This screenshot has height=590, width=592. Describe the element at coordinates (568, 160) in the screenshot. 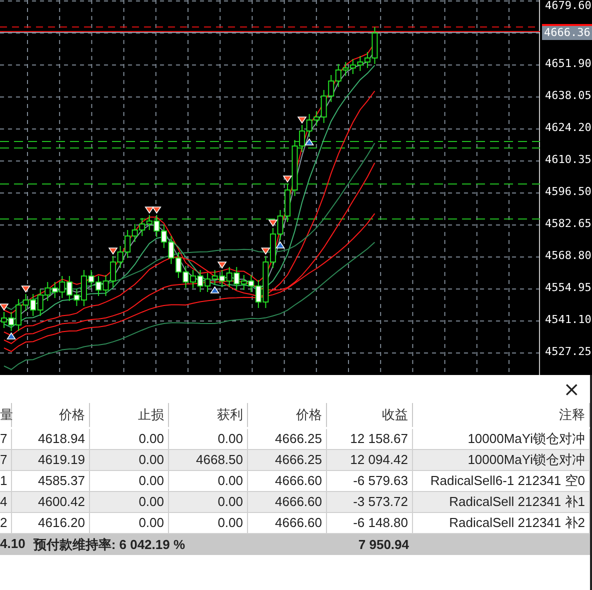

I see `price-label: 4610.35` at that location.